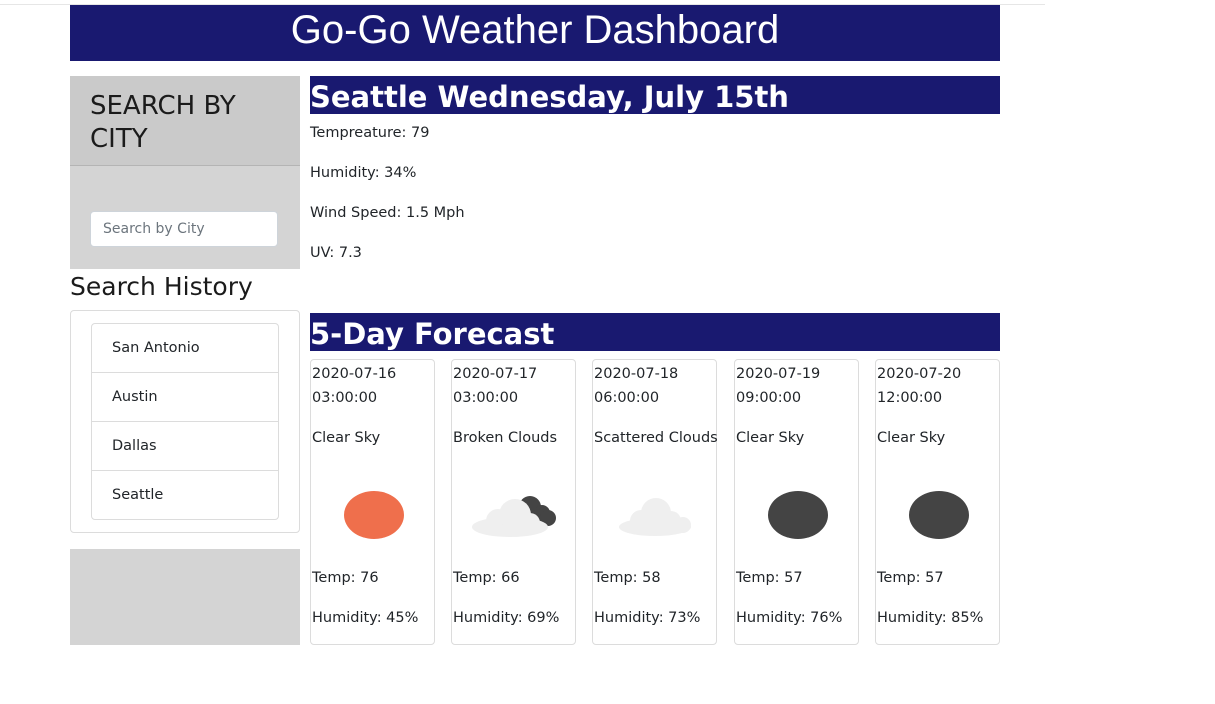 The image size is (1215, 704). Describe the element at coordinates (185, 348) in the screenshot. I see `history-item-san-antonio: San Antonio` at that location.